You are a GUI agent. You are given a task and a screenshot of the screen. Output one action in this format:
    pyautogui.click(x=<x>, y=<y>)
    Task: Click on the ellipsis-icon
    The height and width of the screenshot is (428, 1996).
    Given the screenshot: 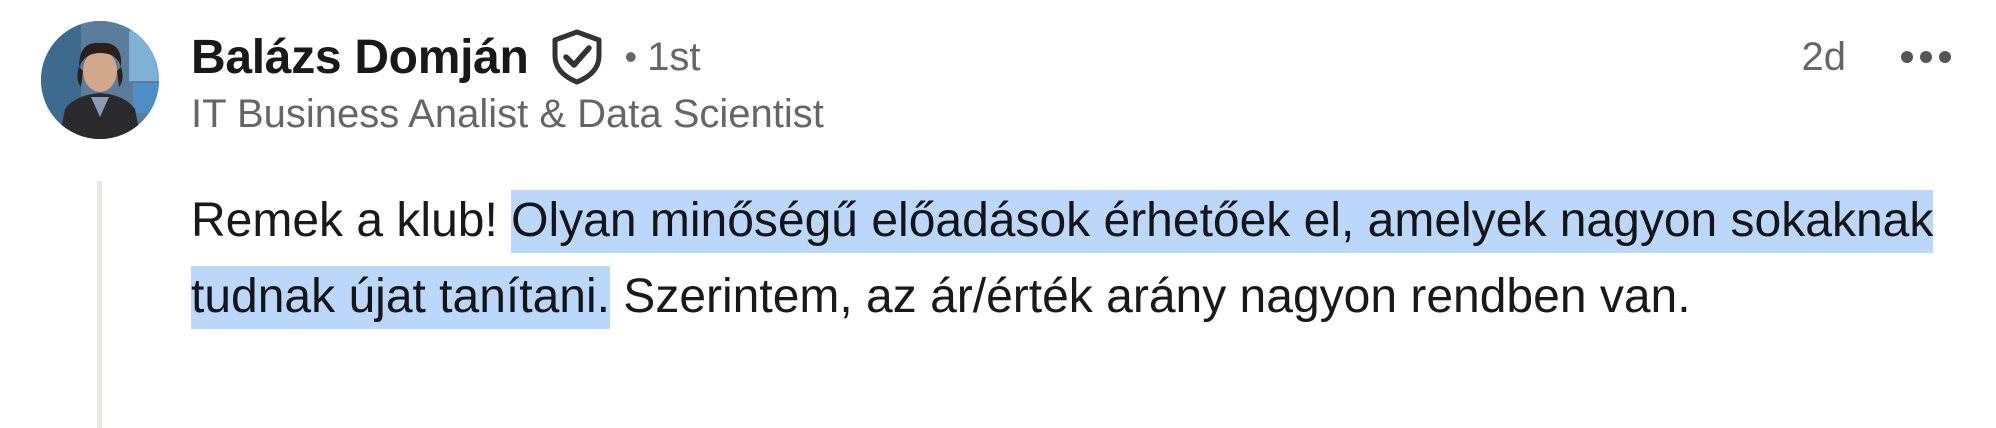 What is the action you would take?
    pyautogui.click(x=1926, y=57)
    